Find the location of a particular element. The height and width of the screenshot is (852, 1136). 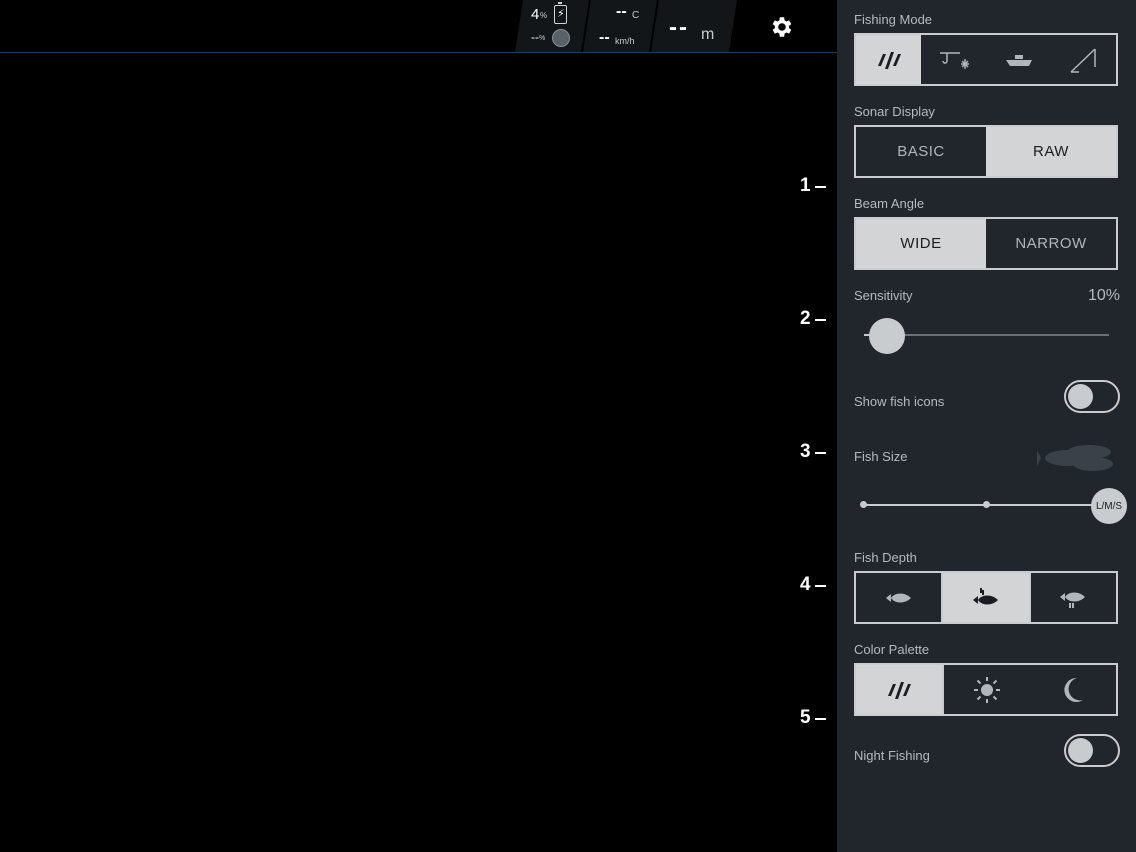

fish-depth-label: Fish Depth is located at coordinates (885, 557).